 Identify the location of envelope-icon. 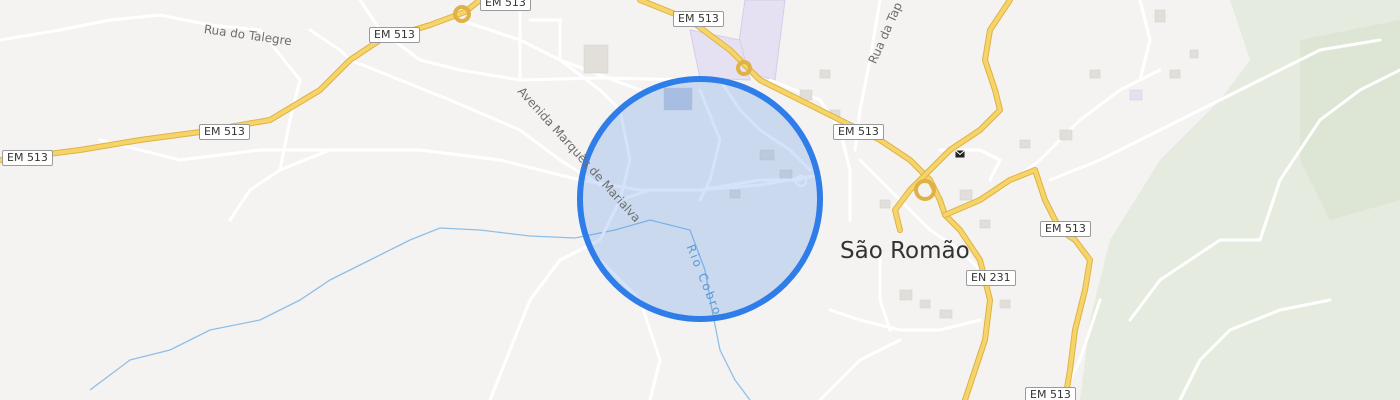
(963, 158).